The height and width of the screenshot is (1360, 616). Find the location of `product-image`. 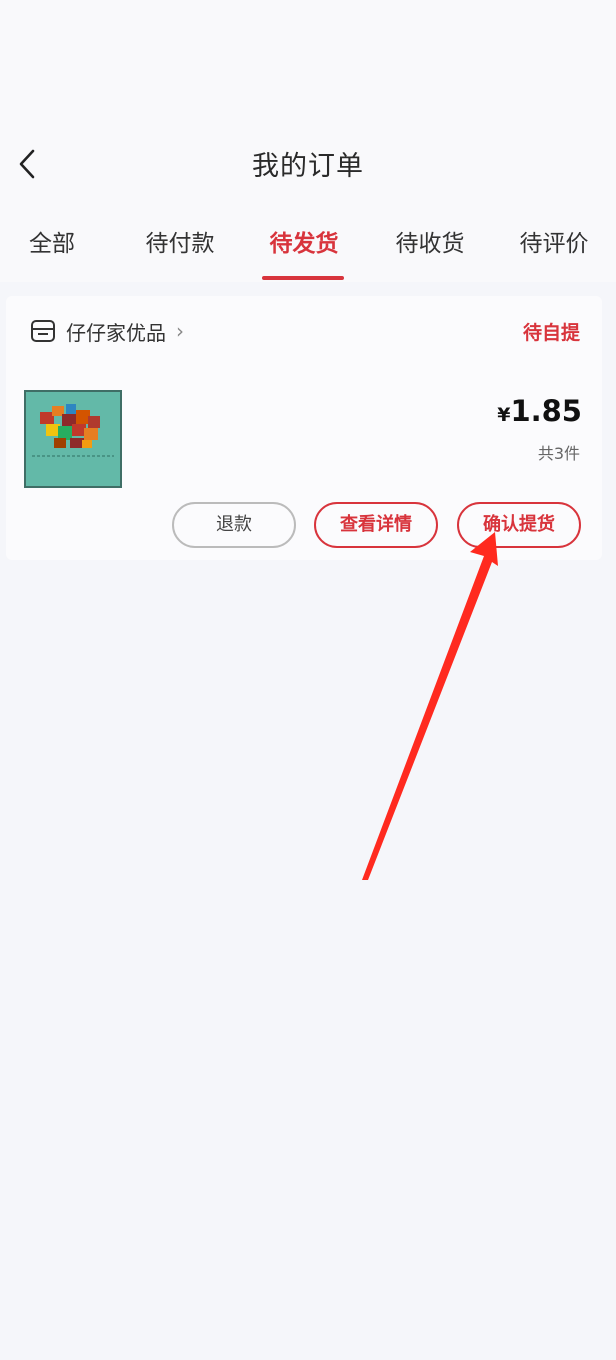

product-image is located at coordinates (73, 439).